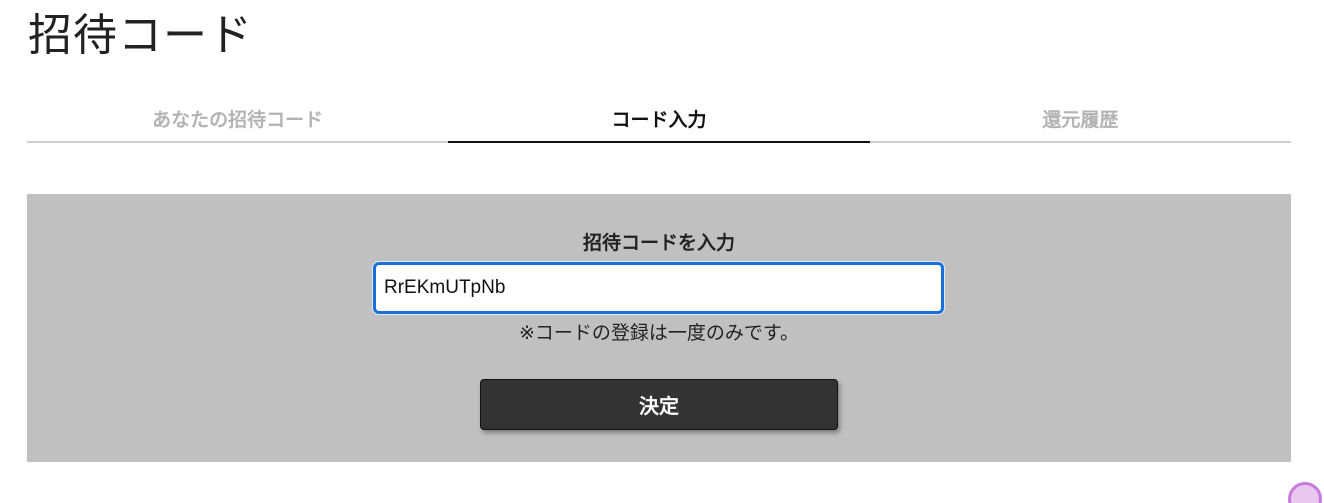  Describe the element at coordinates (237, 118) in the screenshot. I see `tab-your-invite-code: あなたの招待コード` at that location.